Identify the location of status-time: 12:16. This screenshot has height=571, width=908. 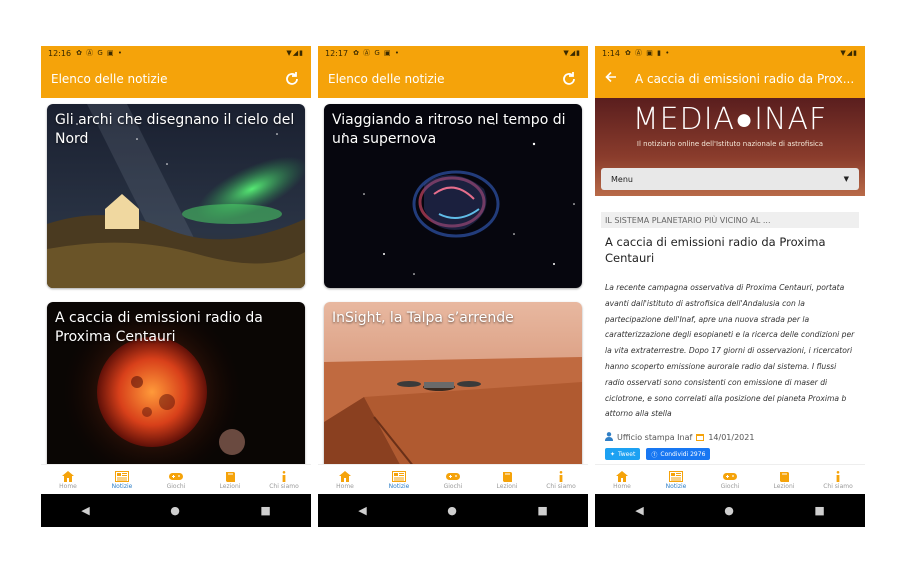
(60, 53).